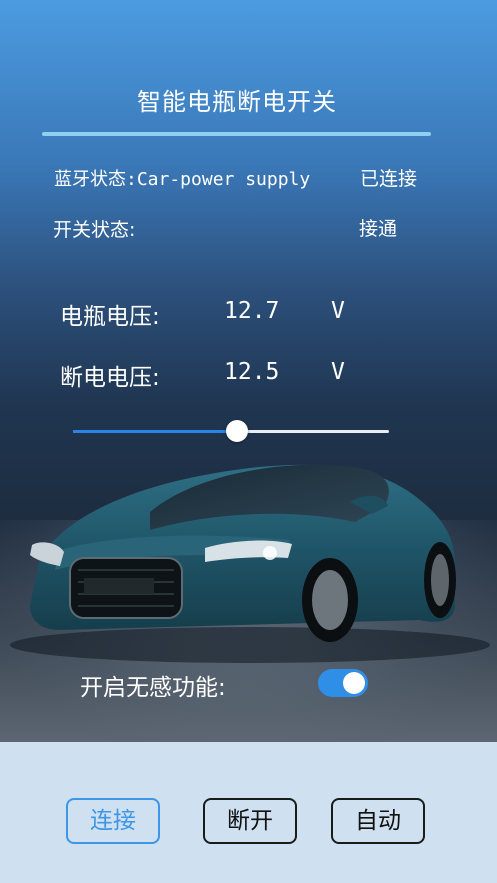  Describe the element at coordinates (354, 683) in the screenshot. I see `toggle-knob` at that location.